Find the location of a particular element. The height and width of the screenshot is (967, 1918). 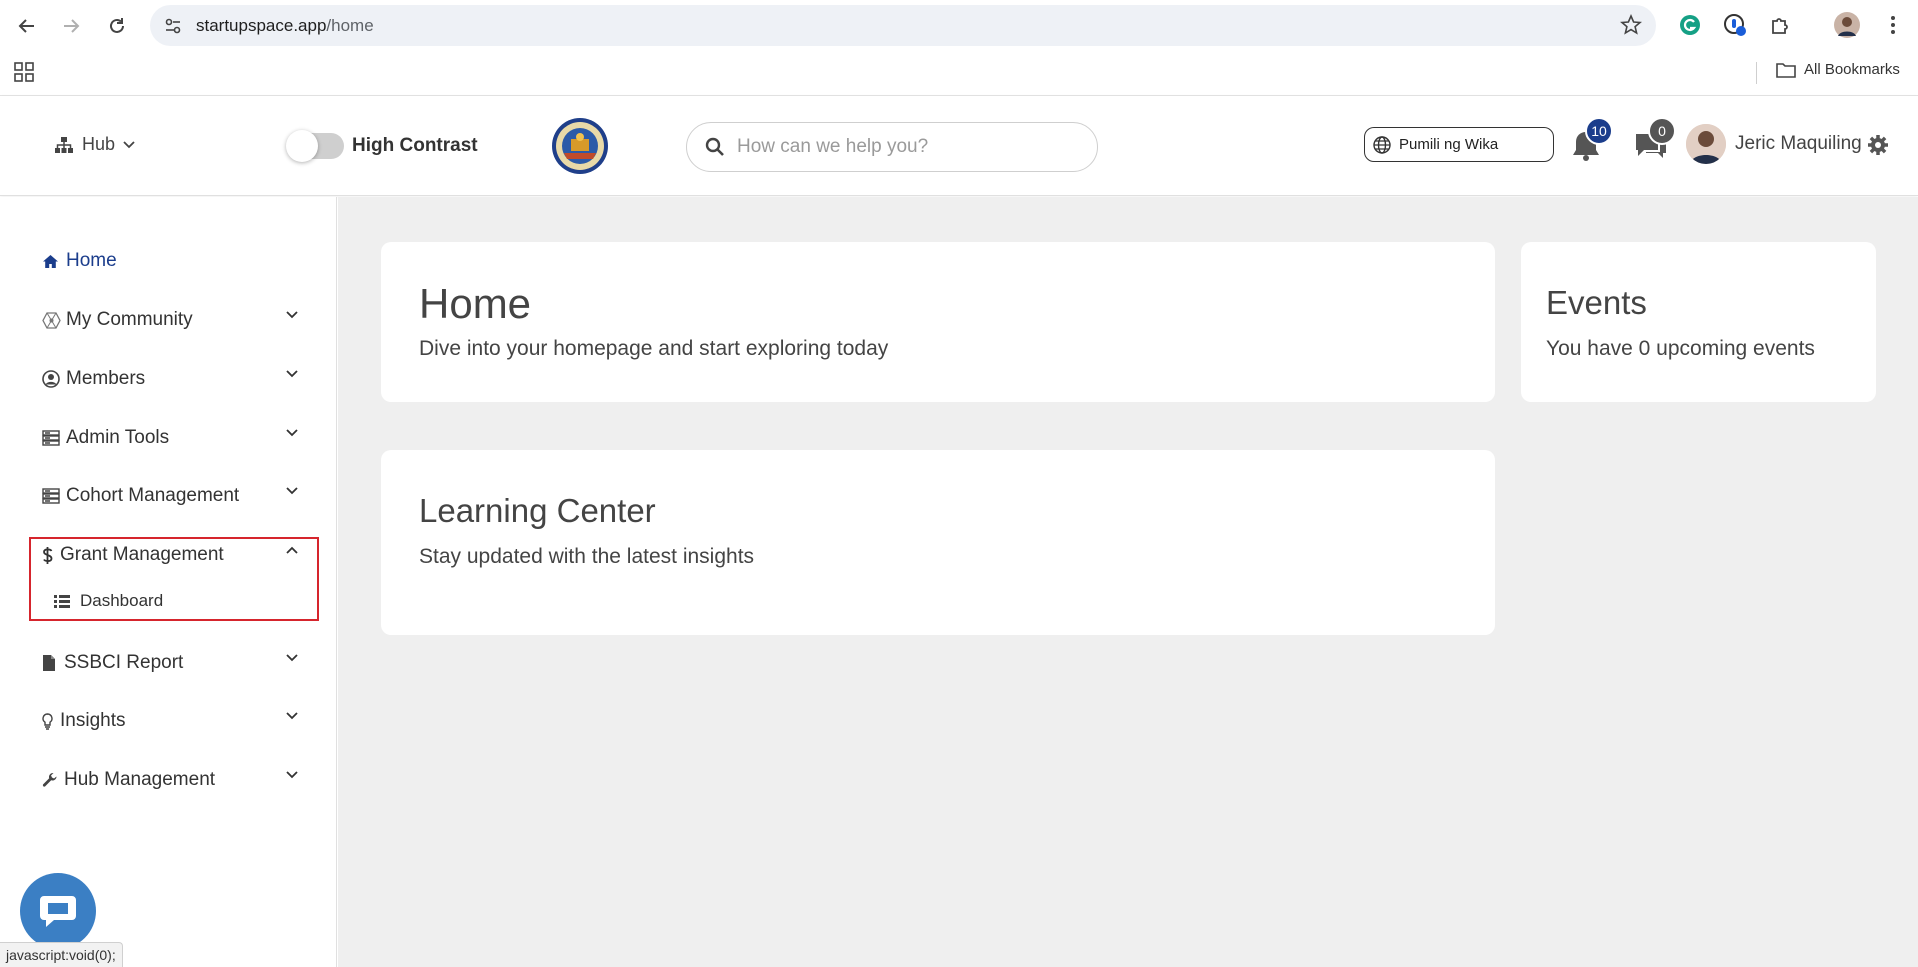

url-host: startupspace.app is located at coordinates (261, 25).